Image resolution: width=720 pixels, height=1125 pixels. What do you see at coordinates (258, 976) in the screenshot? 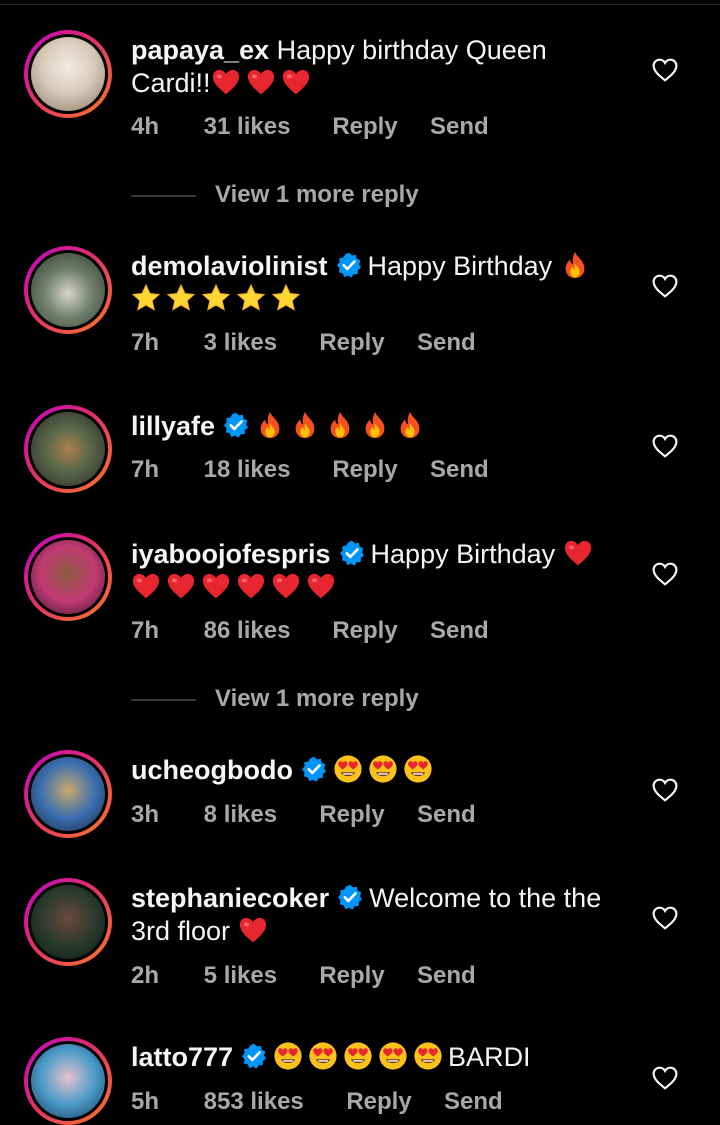
I see `likes-count: 5 likes` at bounding box center [258, 976].